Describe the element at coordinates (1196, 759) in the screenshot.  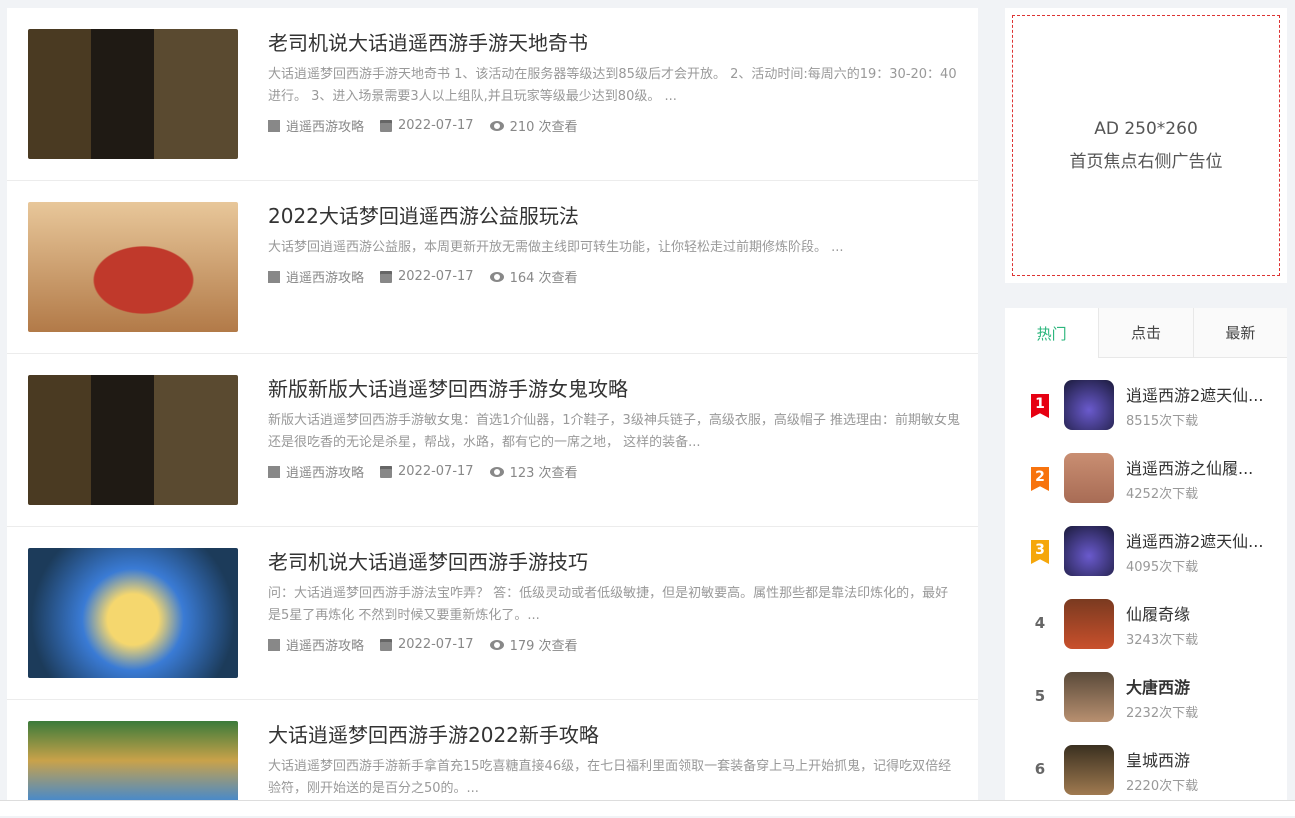
I see `game-name: 皇城西游` at that location.